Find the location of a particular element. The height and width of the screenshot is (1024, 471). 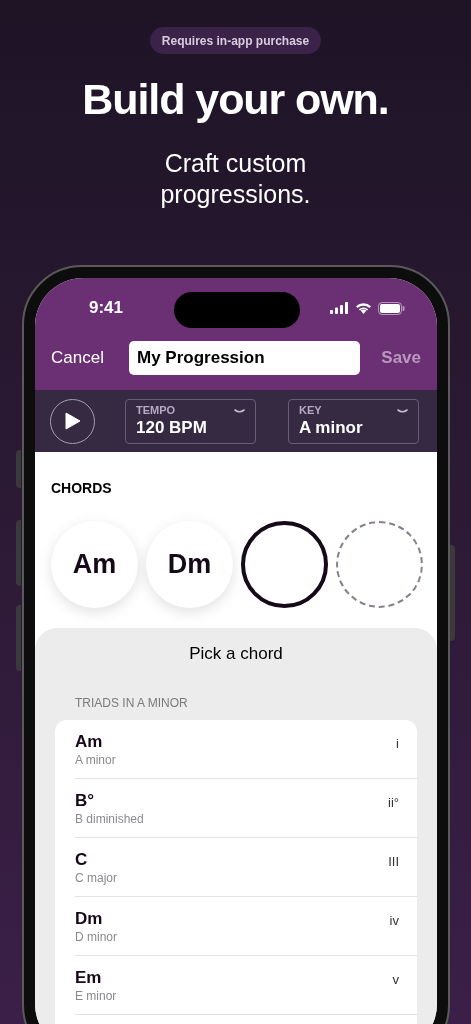

purchase-badge: Requires in-app purchase is located at coordinates (235, 40).